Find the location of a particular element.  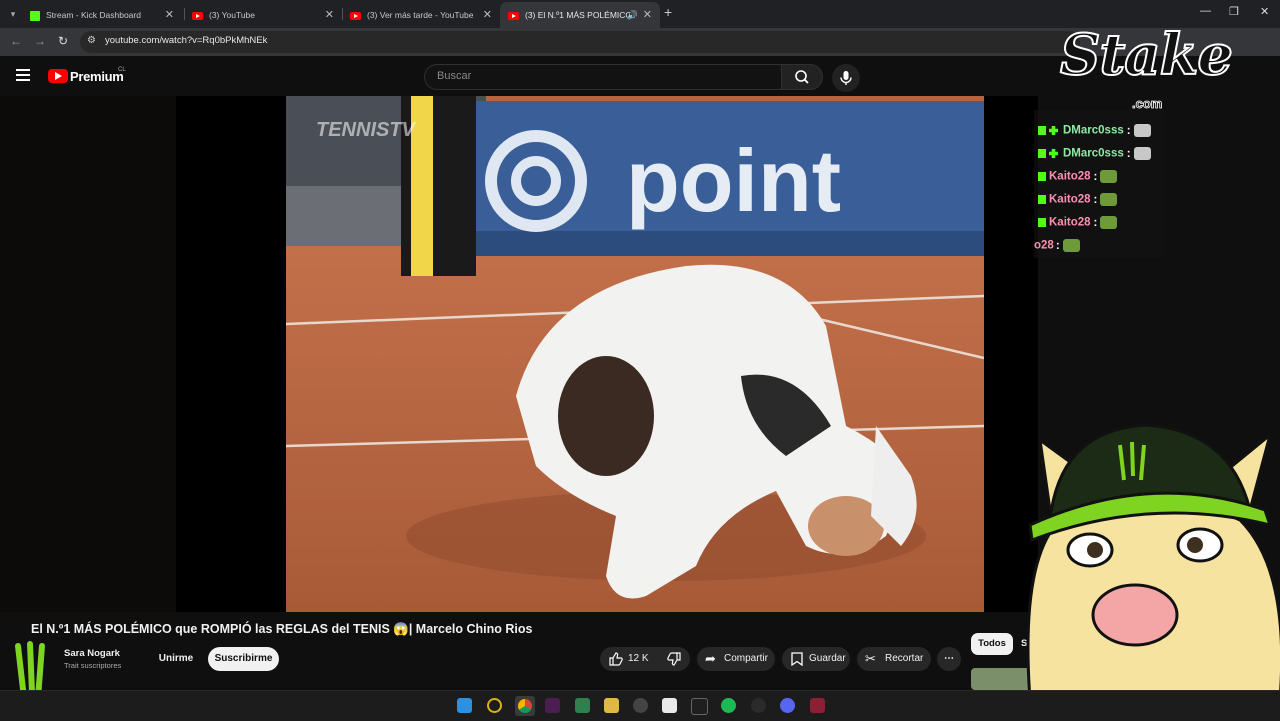

tab-title: (3) Ver más tarde - YouTube is located at coordinates (420, 15).